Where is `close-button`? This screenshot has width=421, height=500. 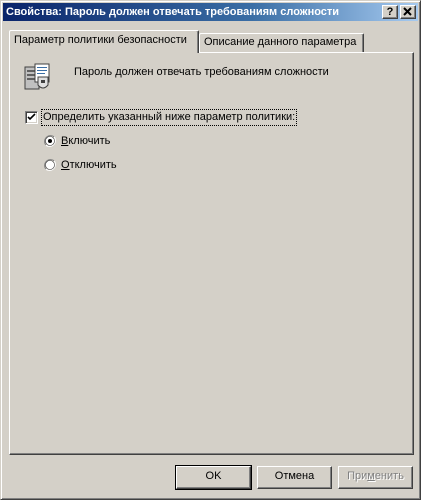
close-button is located at coordinates (408, 12).